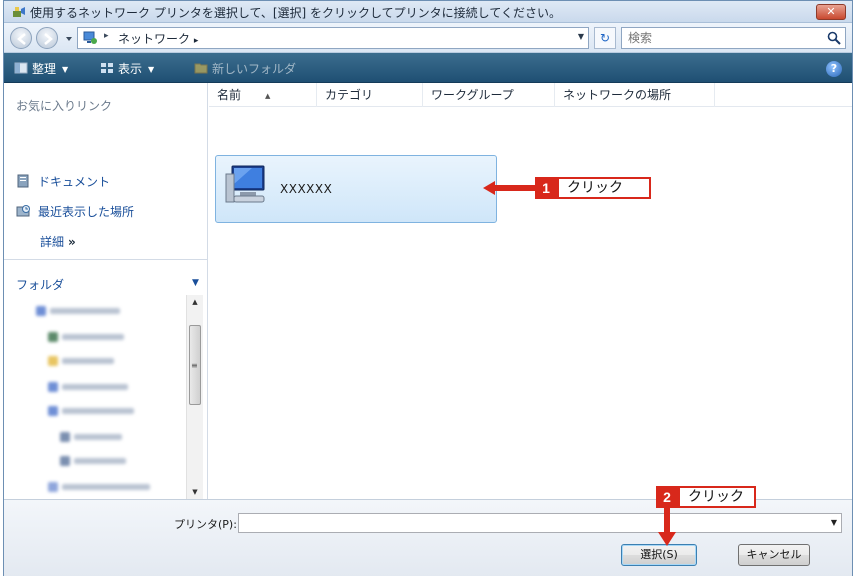 The image size is (856, 576). I want to click on network-location-icon, so click(90, 37).